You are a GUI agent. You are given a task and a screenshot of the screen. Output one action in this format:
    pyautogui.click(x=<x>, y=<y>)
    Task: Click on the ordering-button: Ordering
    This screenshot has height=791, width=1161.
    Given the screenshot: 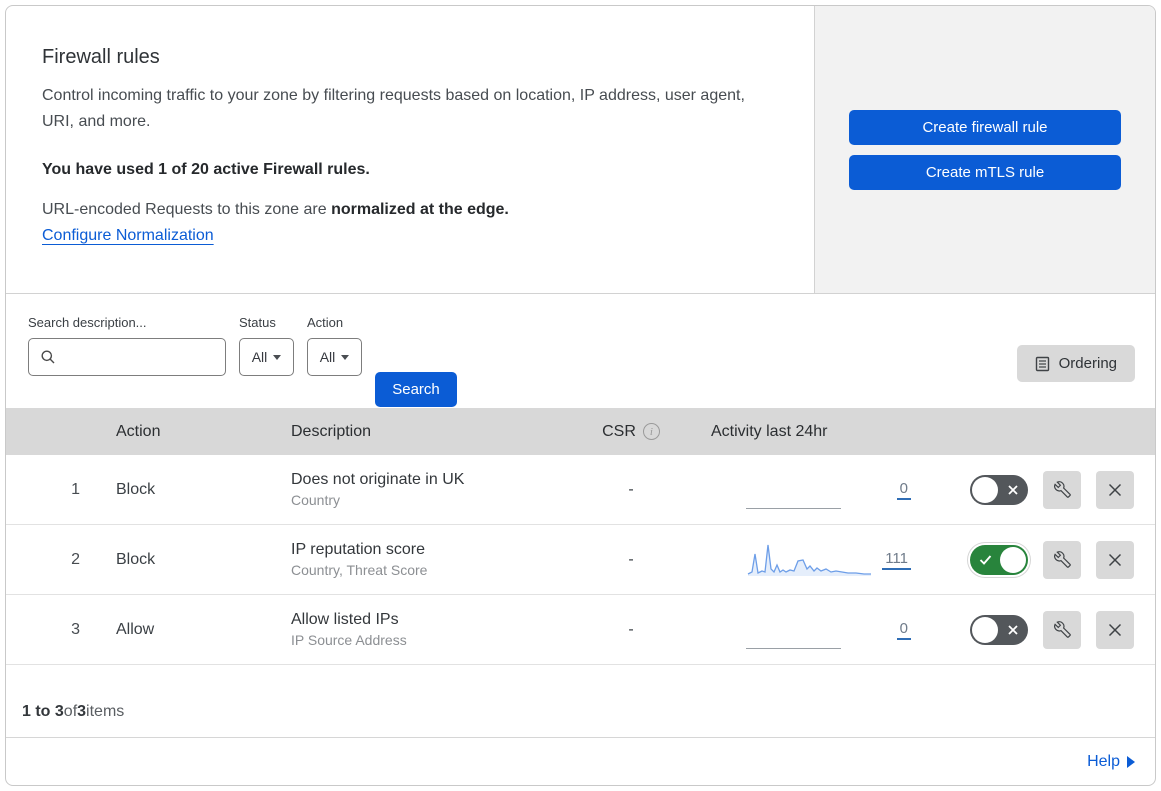 What is the action you would take?
    pyautogui.click(x=1075, y=363)
    